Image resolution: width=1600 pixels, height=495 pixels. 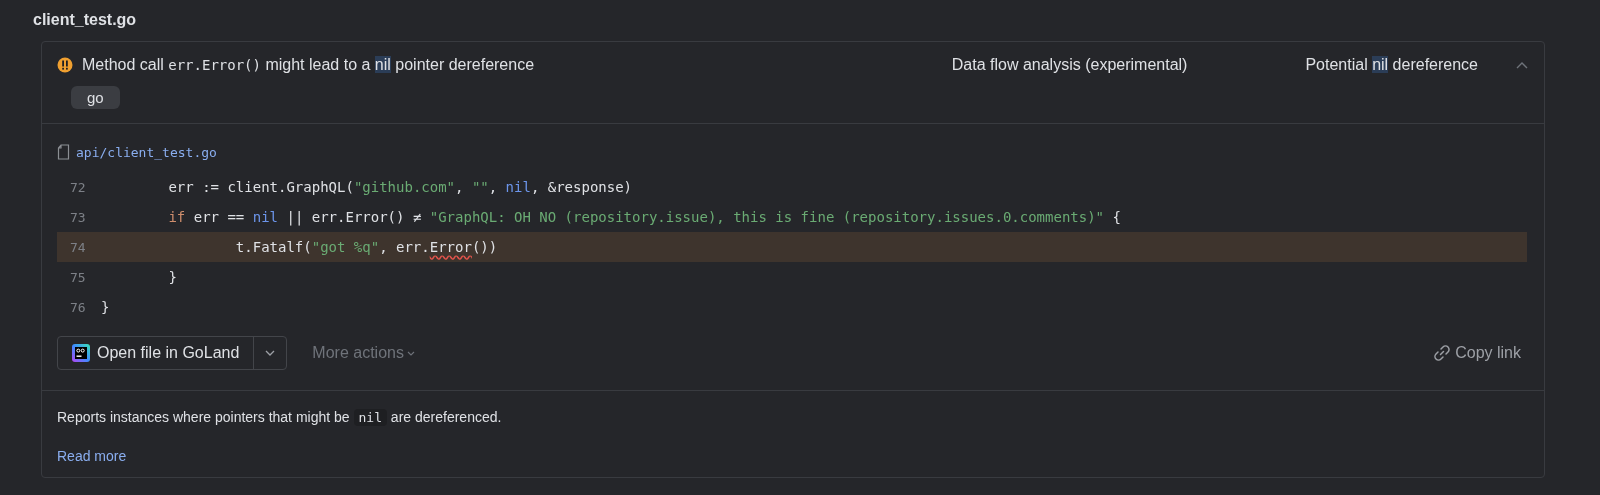 What do you see at coordinates (65, 65) in the screenshot?
I see `warning-icon` at bounding box center [65, 65].